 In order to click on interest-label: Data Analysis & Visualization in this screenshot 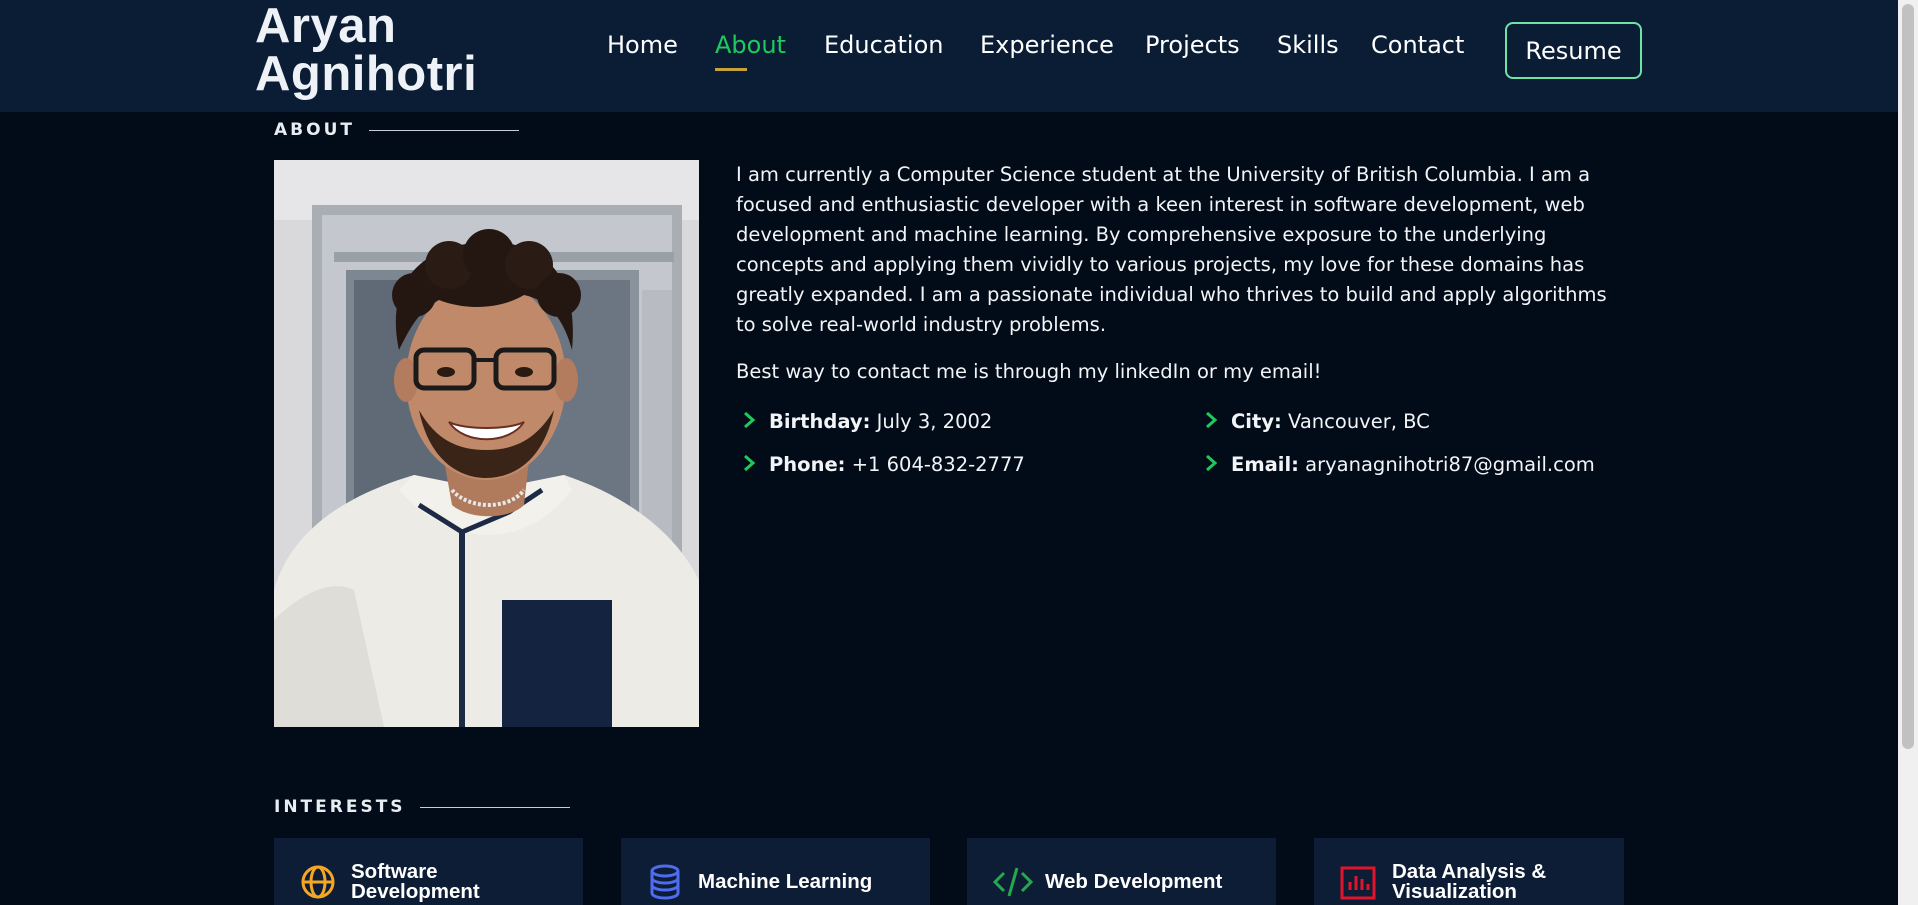, I will do `click(1469, 881)`.